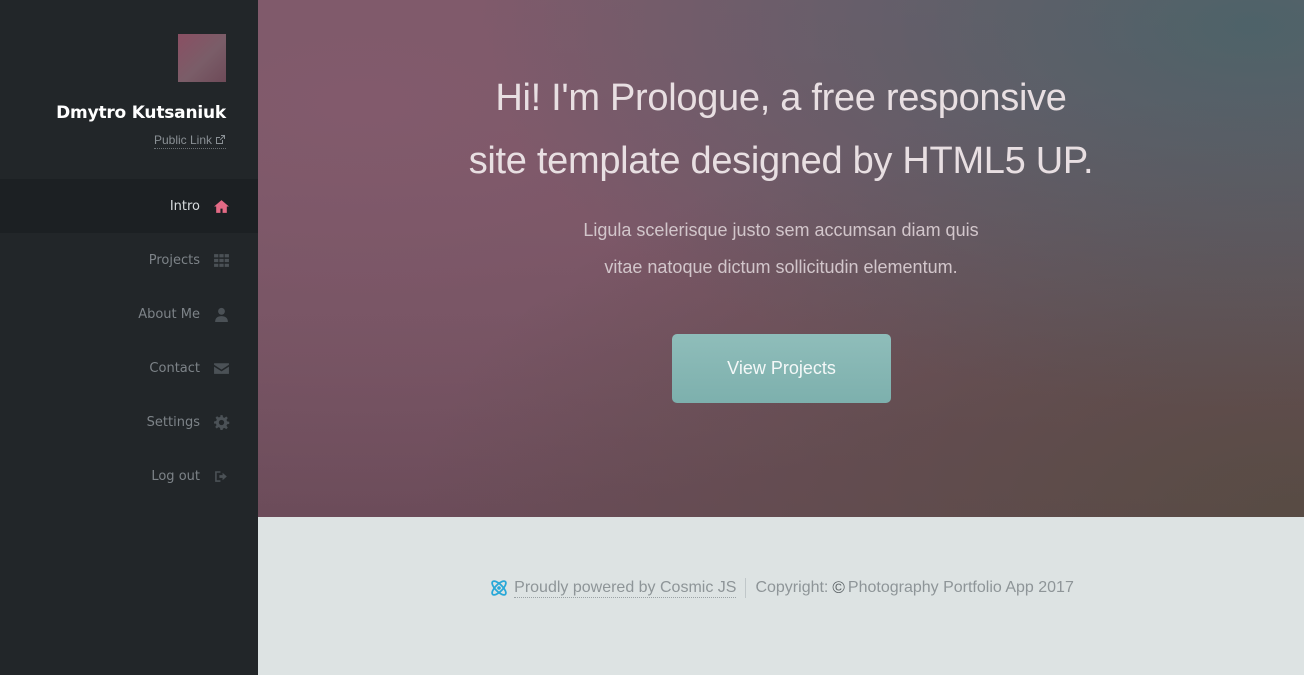  Describe the element at coordinates (221, 314) in the screenshot. I see `user-icon` at that location.